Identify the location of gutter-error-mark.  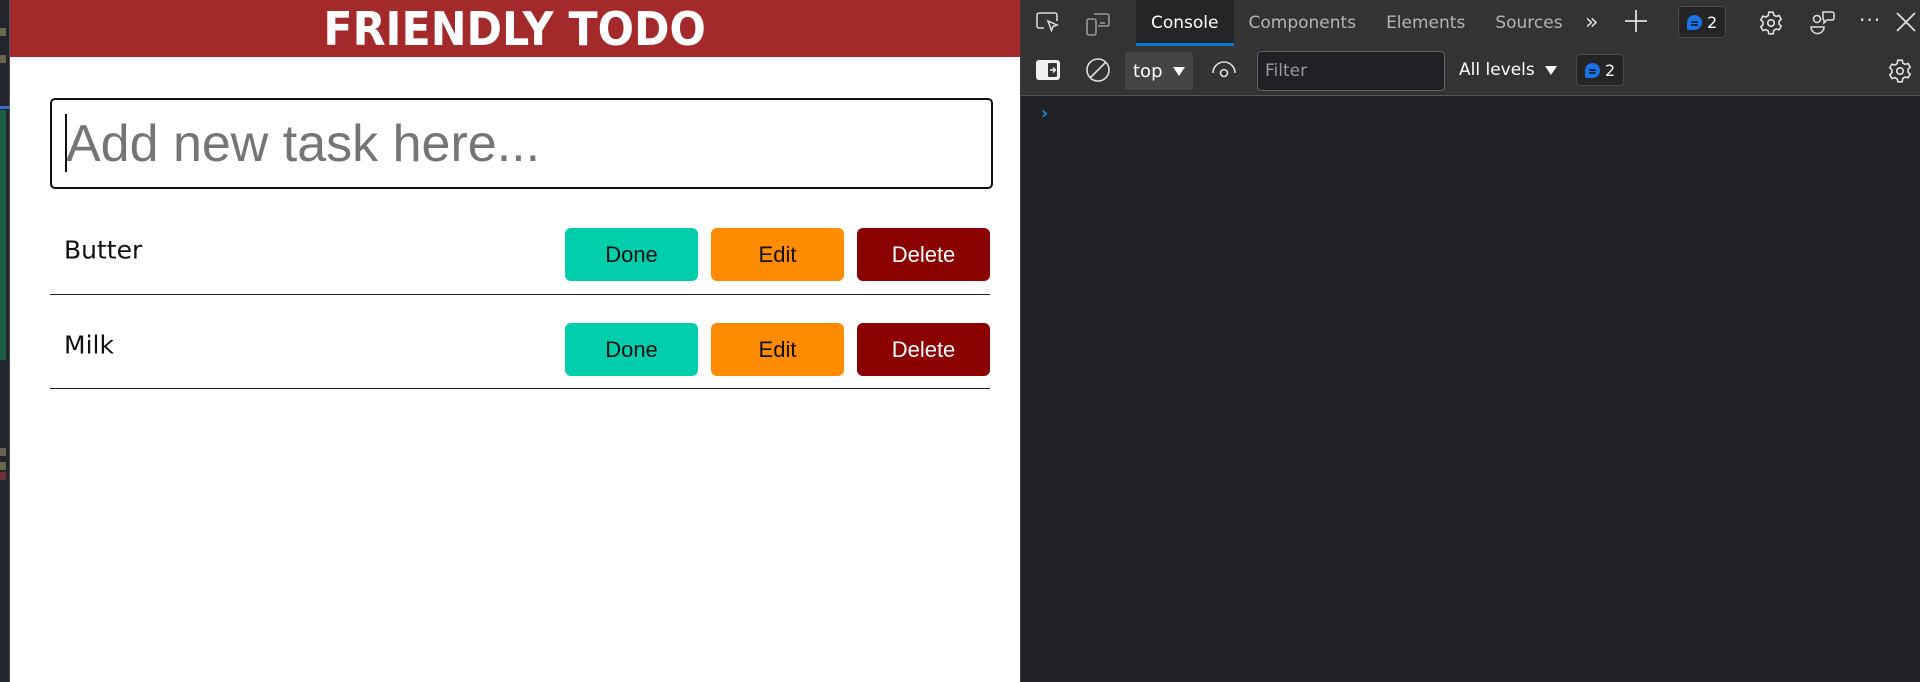
(3, 476).